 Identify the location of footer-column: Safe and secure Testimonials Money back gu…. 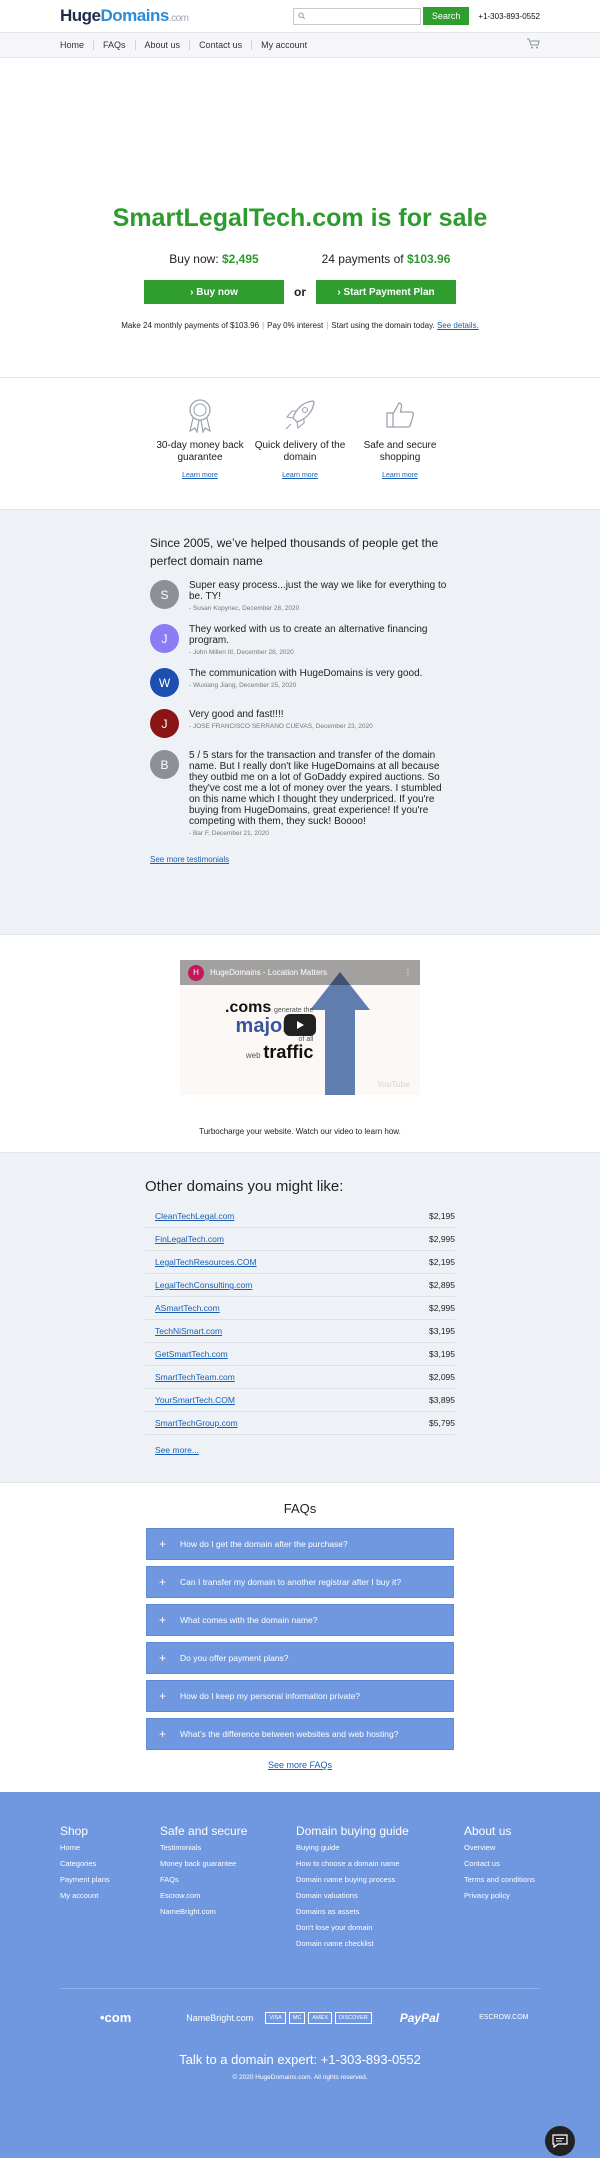
(228, 1889).